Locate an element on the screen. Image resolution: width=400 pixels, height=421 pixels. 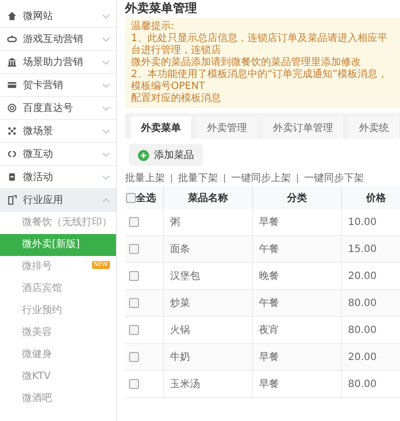
menu-item: 游戏互动营销 is located at coordinates (58, 39).